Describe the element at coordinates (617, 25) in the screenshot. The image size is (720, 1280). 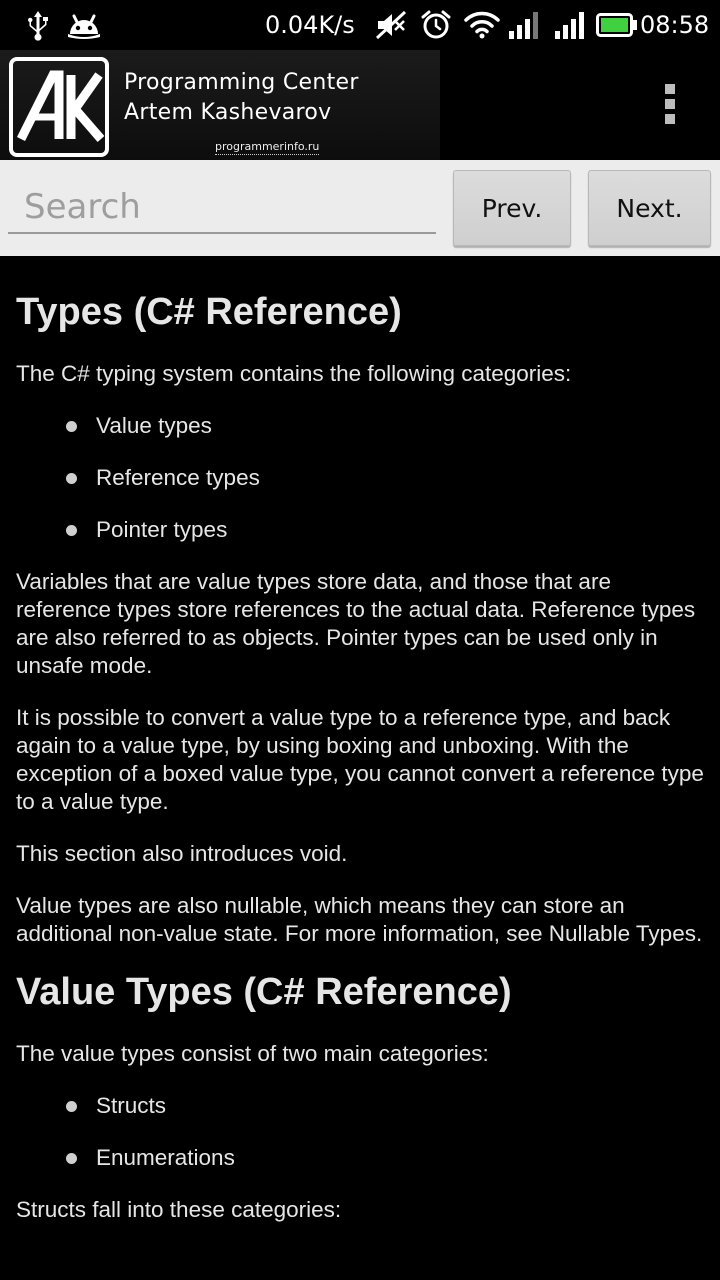
I see `battery-icon` at that location.